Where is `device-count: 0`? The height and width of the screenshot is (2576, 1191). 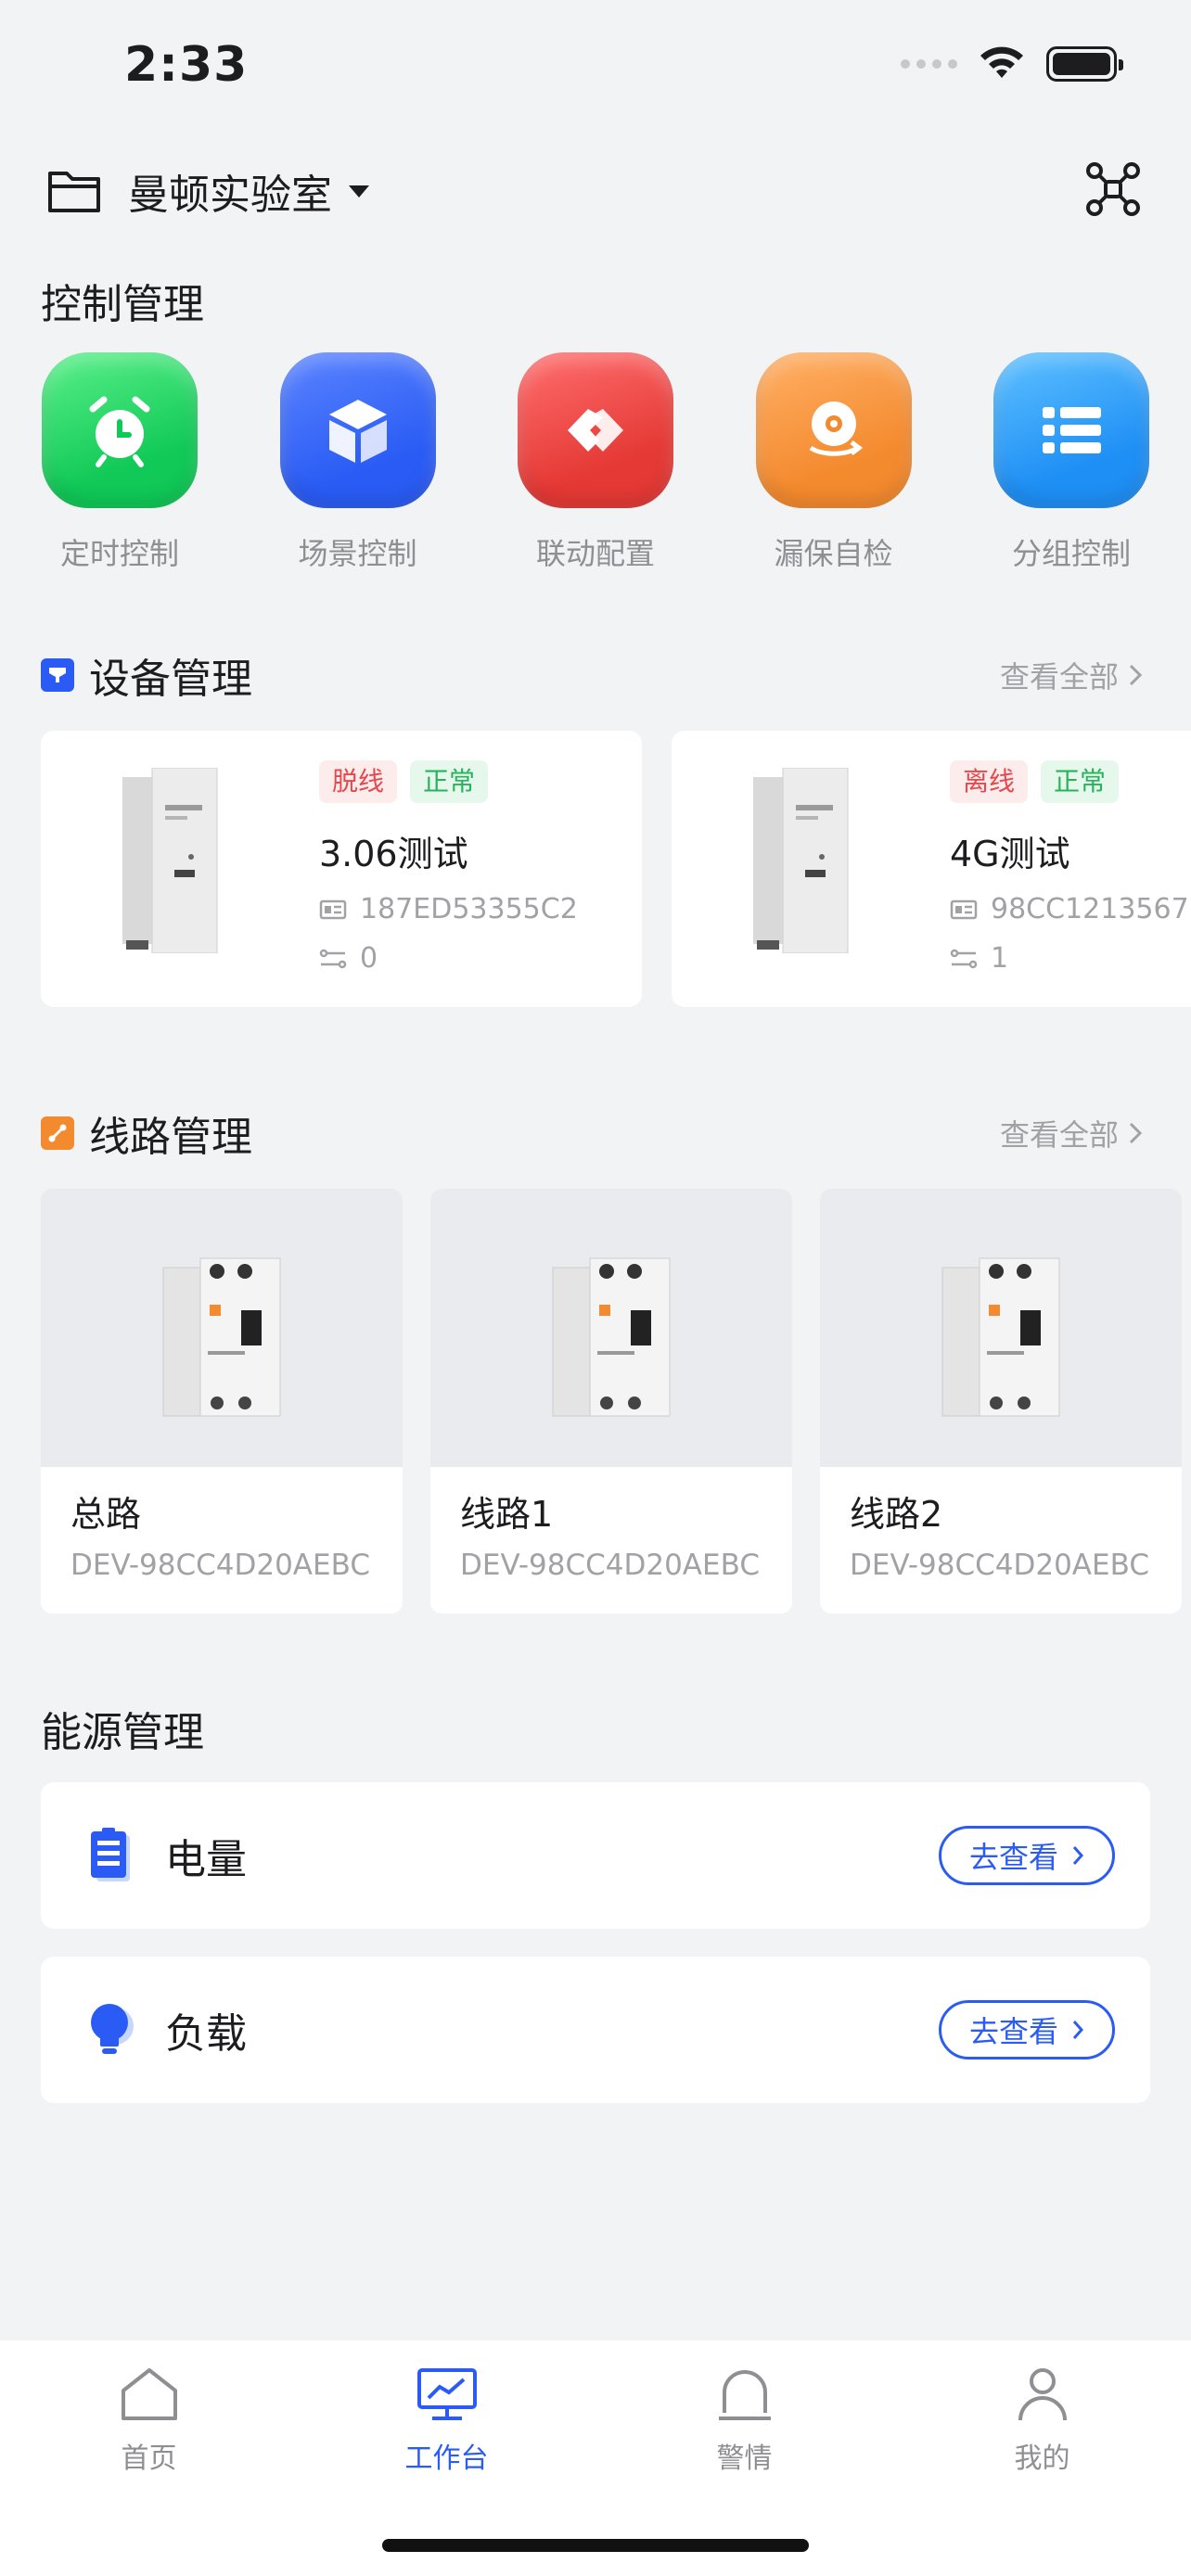
device-count: 0 is located at coordinates (369, 958).